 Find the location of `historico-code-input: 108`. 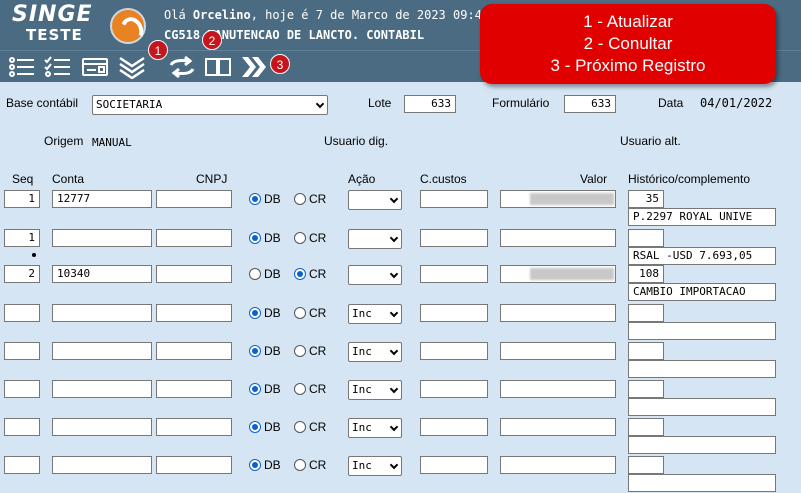

historico-code-input: 108 is located at coordinates (646, 274).